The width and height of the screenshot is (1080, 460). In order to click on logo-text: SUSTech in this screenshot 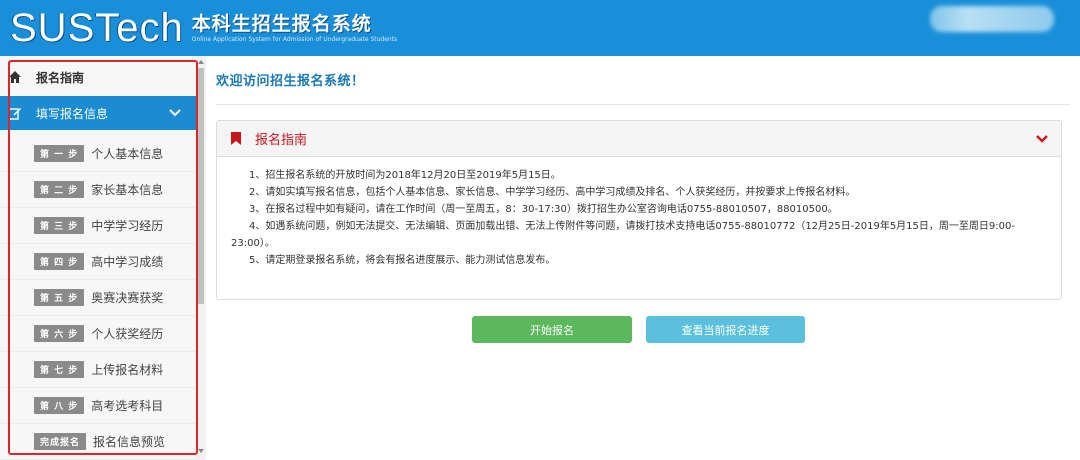, I will do `click(97, 28)`.